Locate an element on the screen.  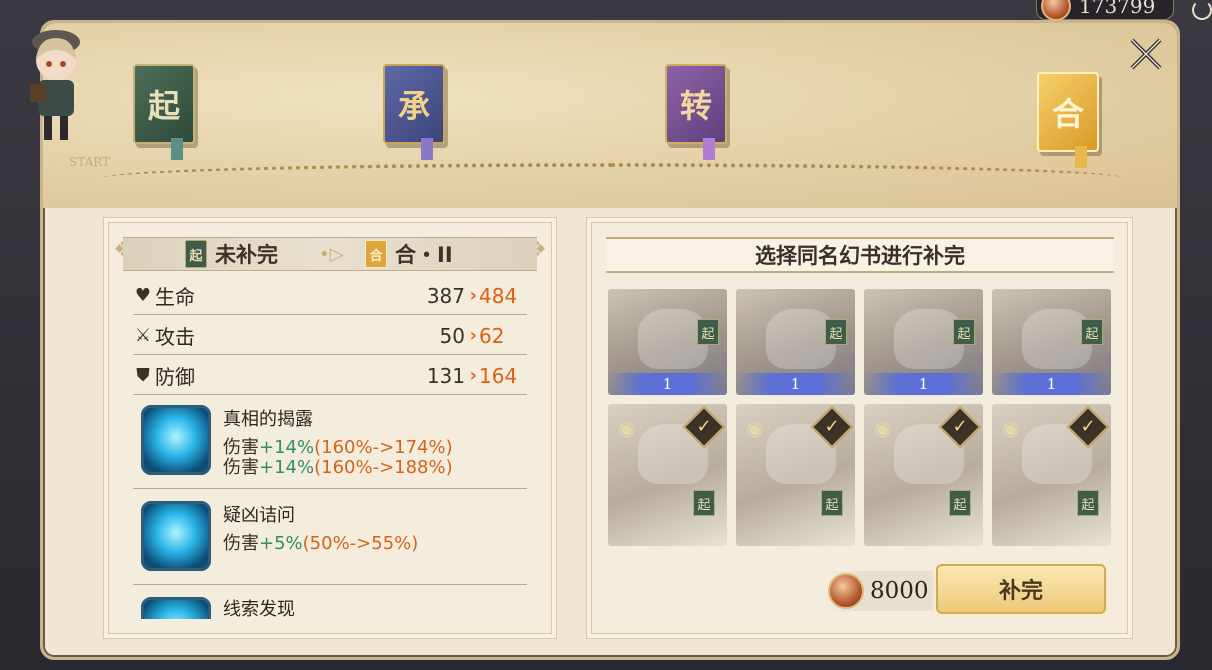
sword-icon: ⚔ is located at coordinates (143, 335).